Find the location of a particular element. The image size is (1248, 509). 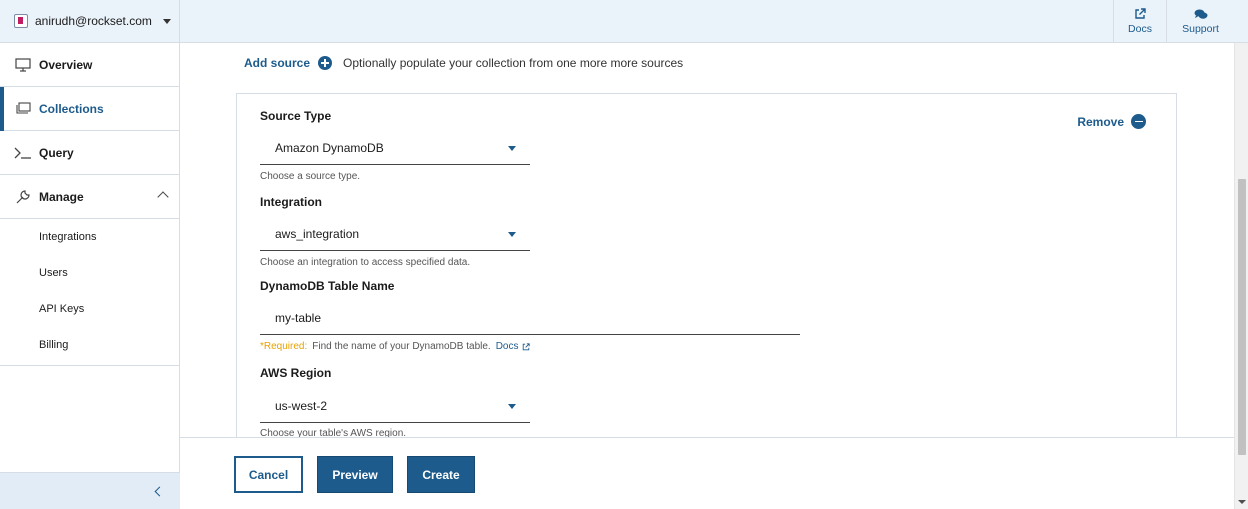

org-logo-icon is located at coordinates (21, 21).